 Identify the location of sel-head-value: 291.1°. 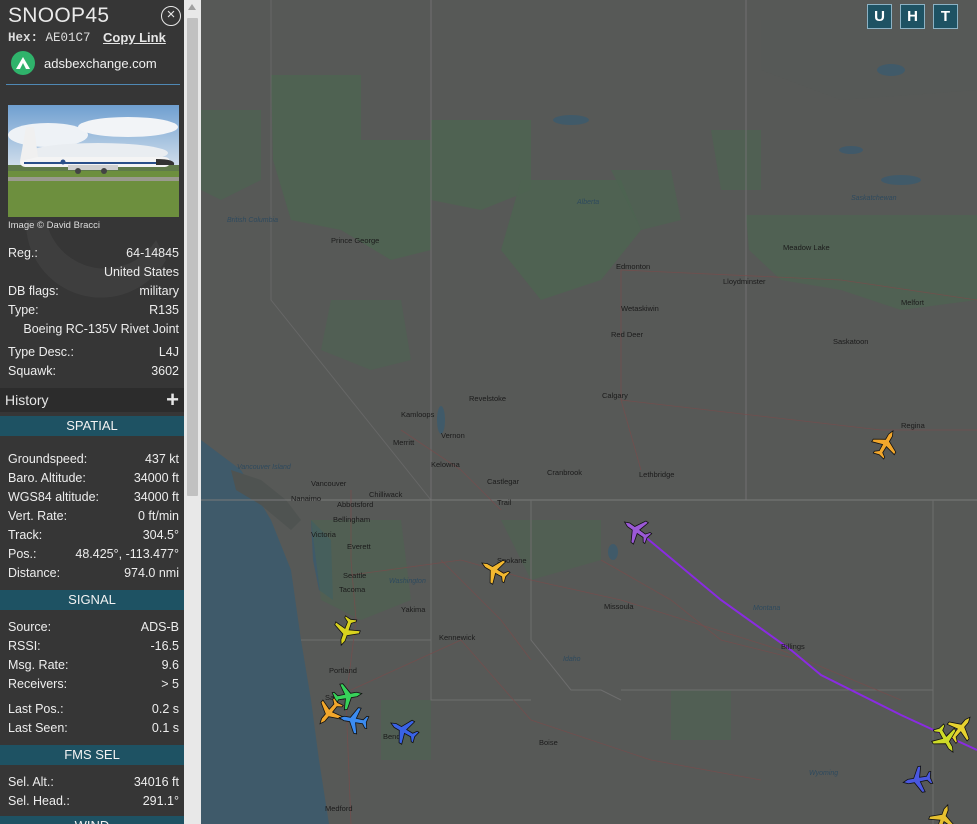
(160, 801).